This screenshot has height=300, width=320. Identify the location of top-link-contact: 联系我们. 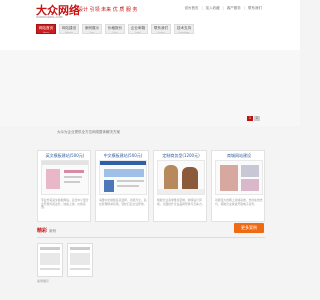
(255, 8).